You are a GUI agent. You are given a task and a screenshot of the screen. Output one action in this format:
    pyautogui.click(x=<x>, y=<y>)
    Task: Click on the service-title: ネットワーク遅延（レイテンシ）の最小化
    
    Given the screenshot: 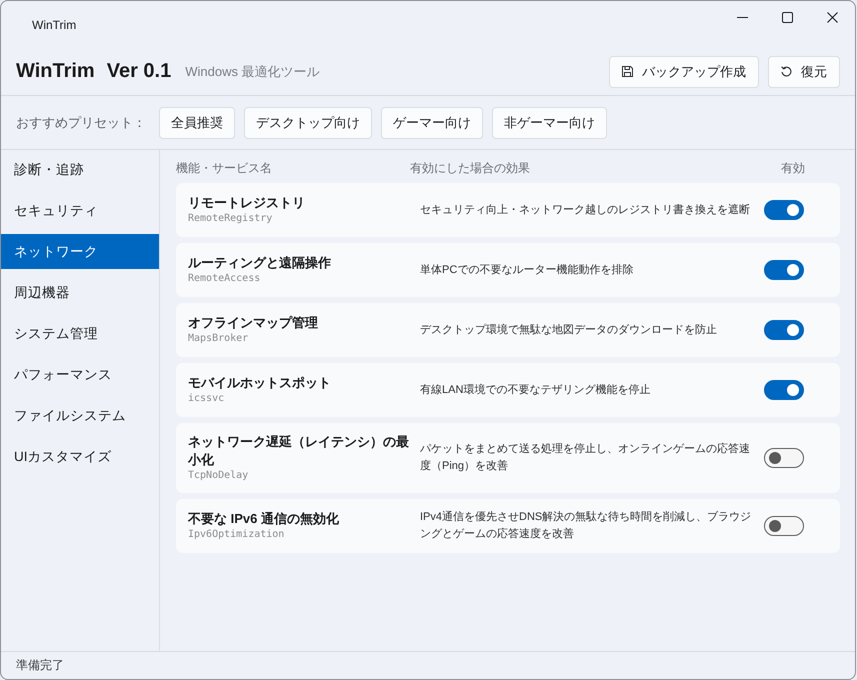 What is the action you would take?
    pyautogui.click(x=299, y=451)
    